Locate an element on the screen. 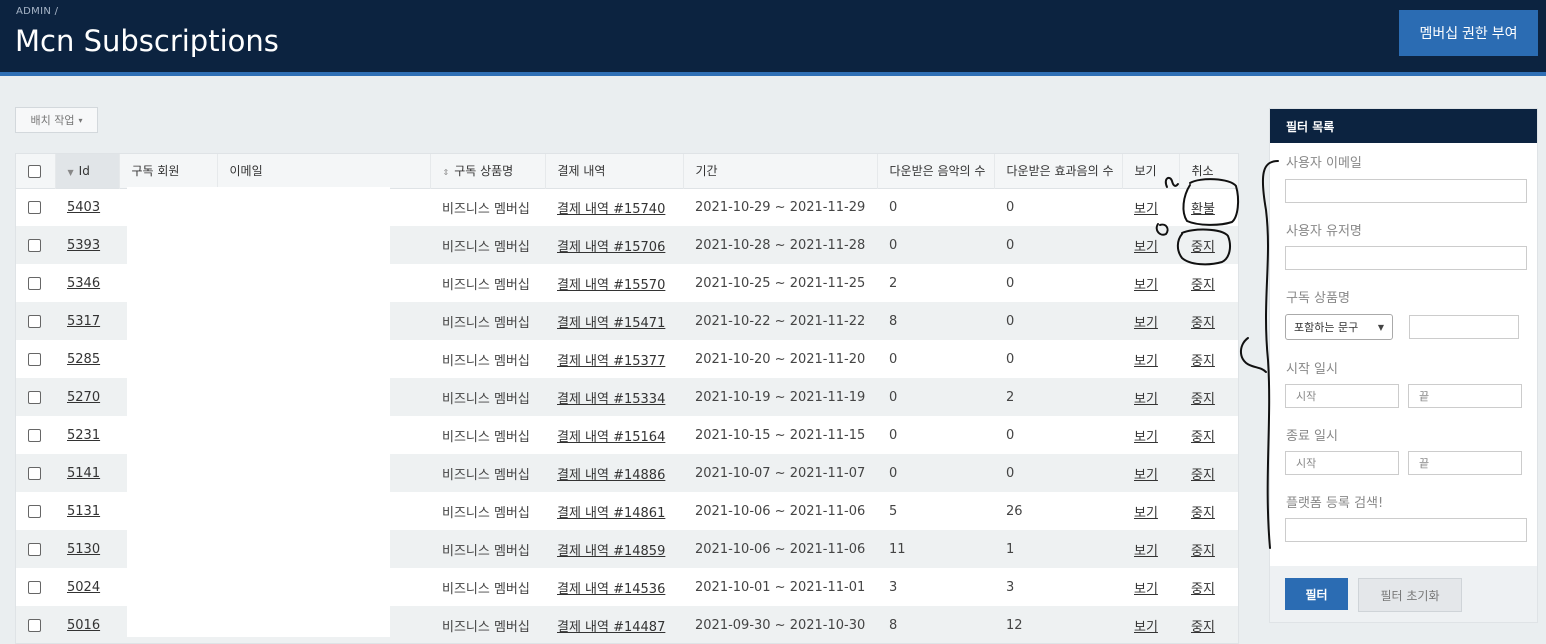 Image resolution: width=1546 pixels, height=644 pixels. start-date-label: 시작 일시 is located at coordinates (1312, 369).